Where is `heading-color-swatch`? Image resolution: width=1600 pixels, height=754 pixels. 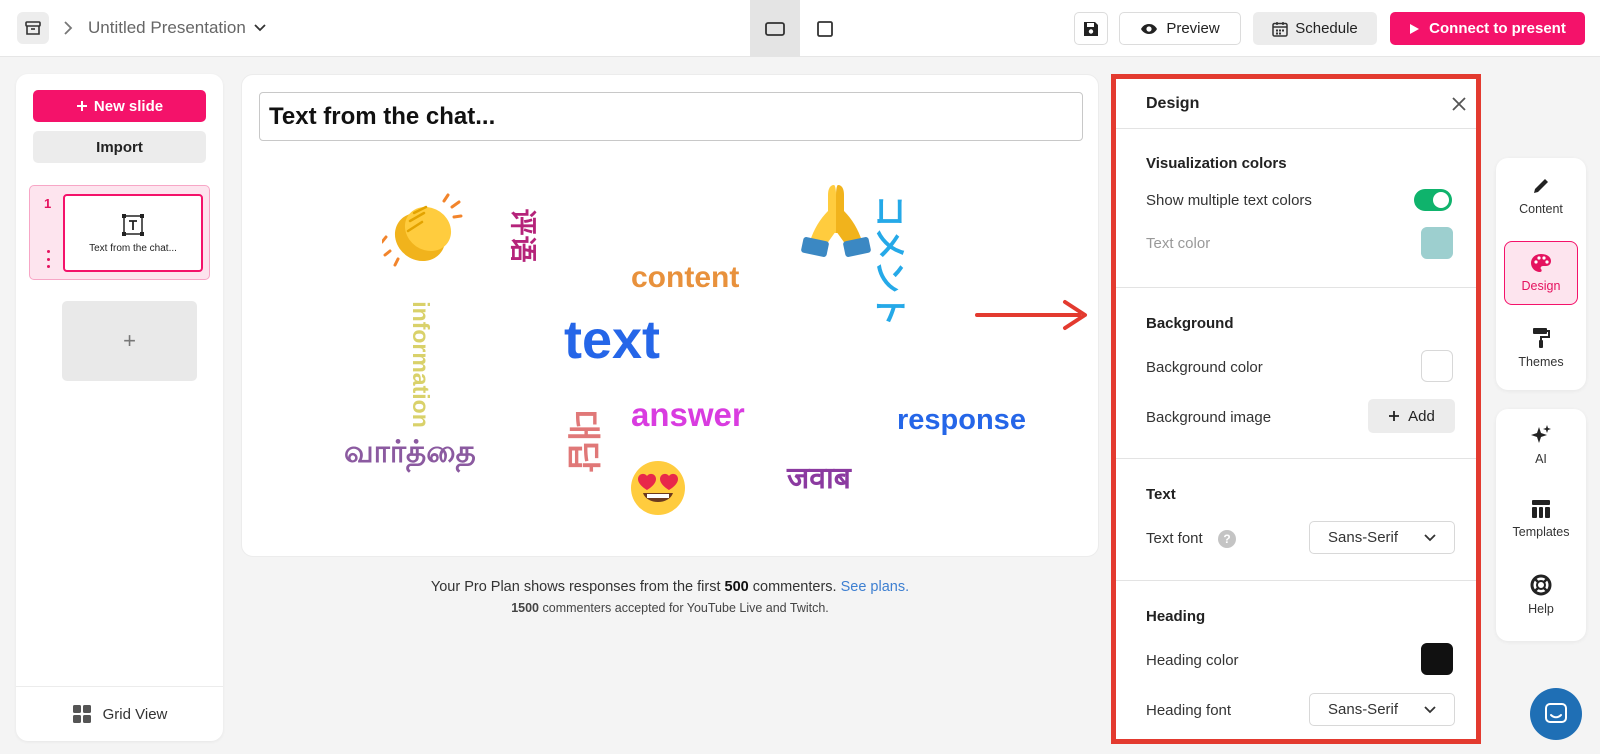
heading-color-swatch is located at coordinates (1437, 659).